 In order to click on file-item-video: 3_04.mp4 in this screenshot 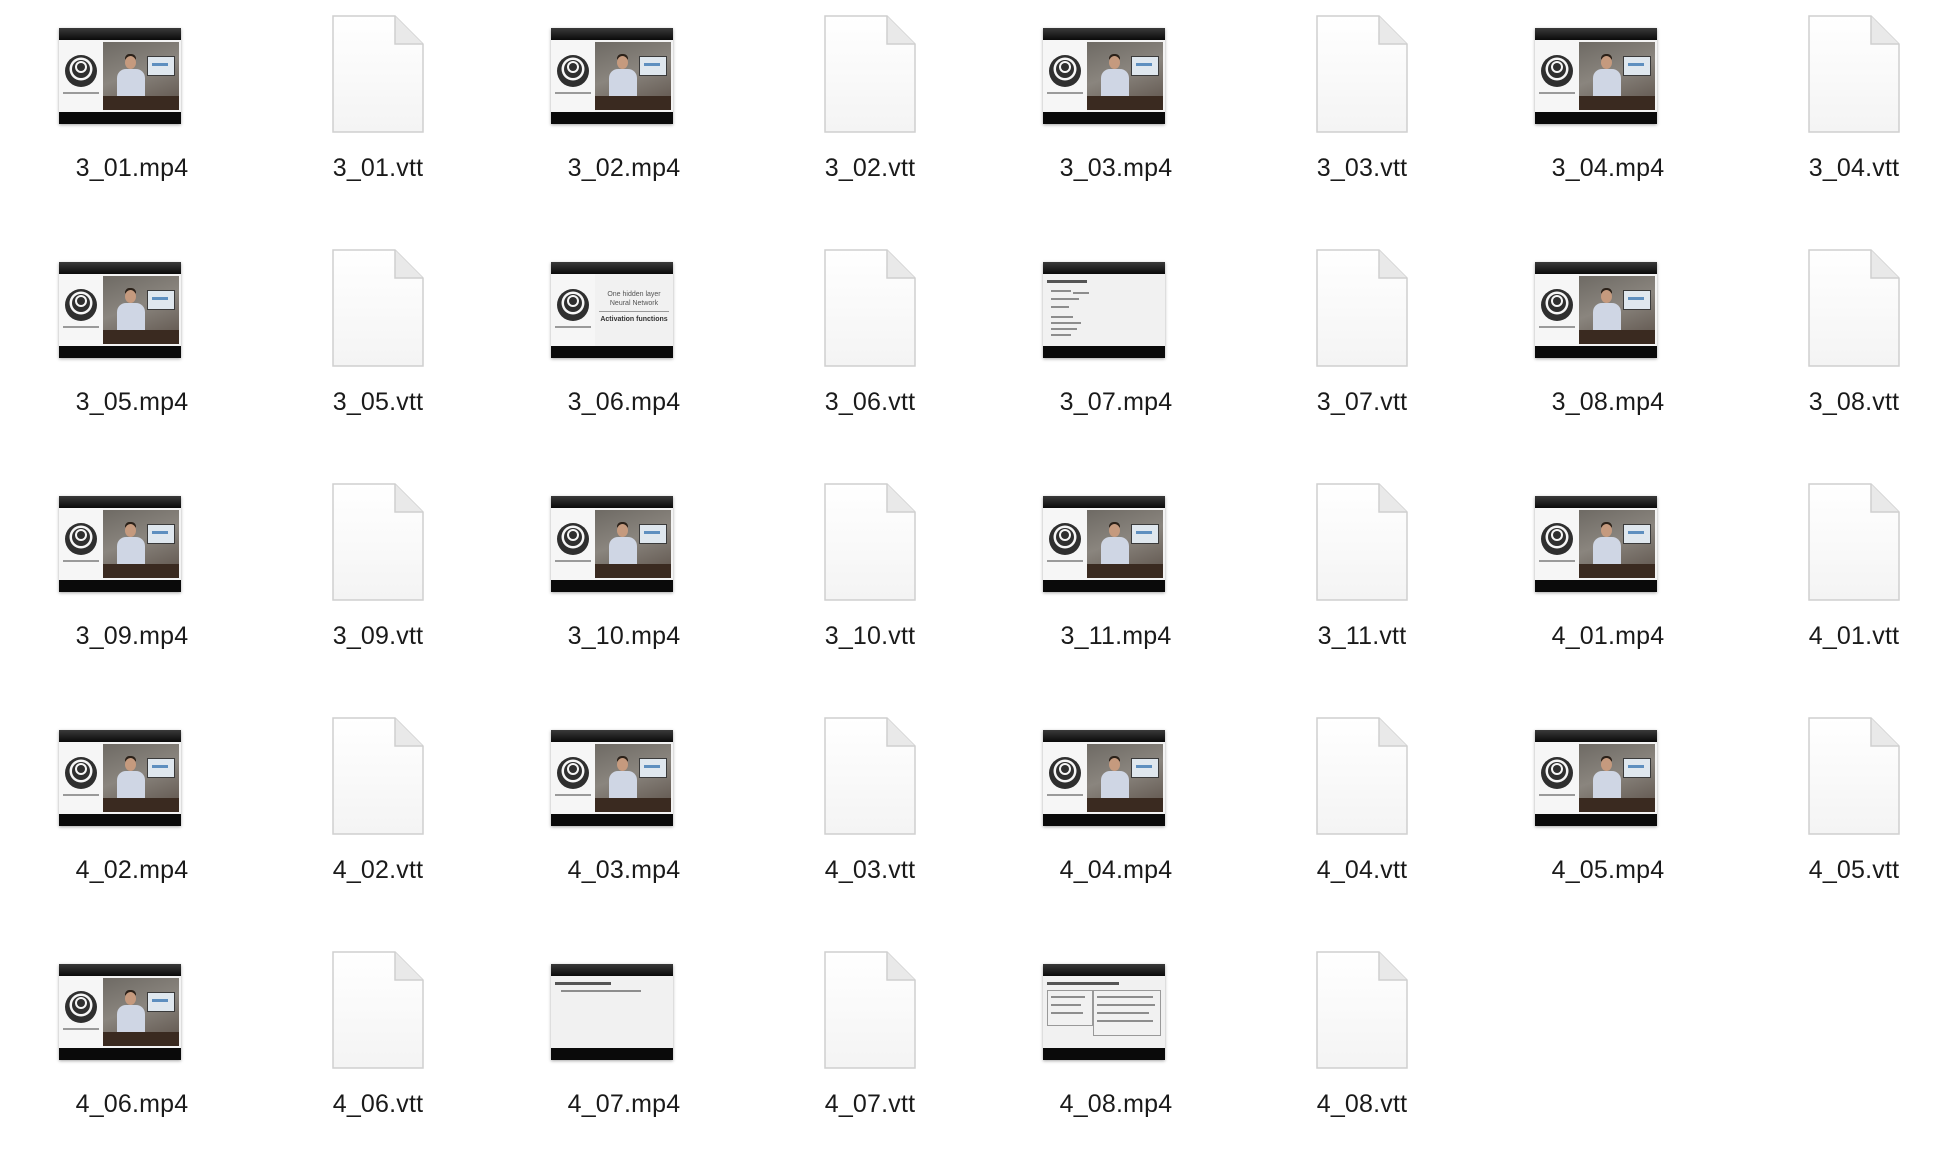, I will do `click(1608, 100)`.